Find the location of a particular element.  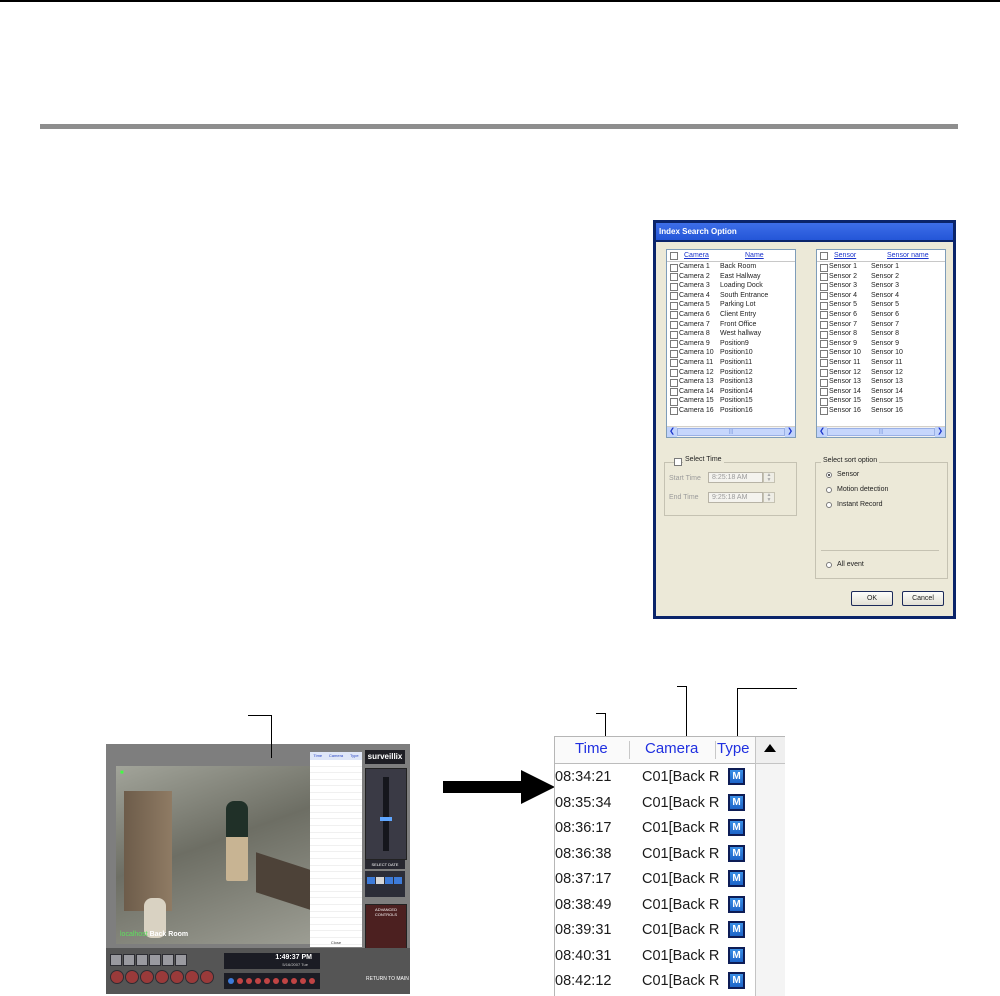

scroll-right-icon: ❯ is located at coordinates (790, 432).